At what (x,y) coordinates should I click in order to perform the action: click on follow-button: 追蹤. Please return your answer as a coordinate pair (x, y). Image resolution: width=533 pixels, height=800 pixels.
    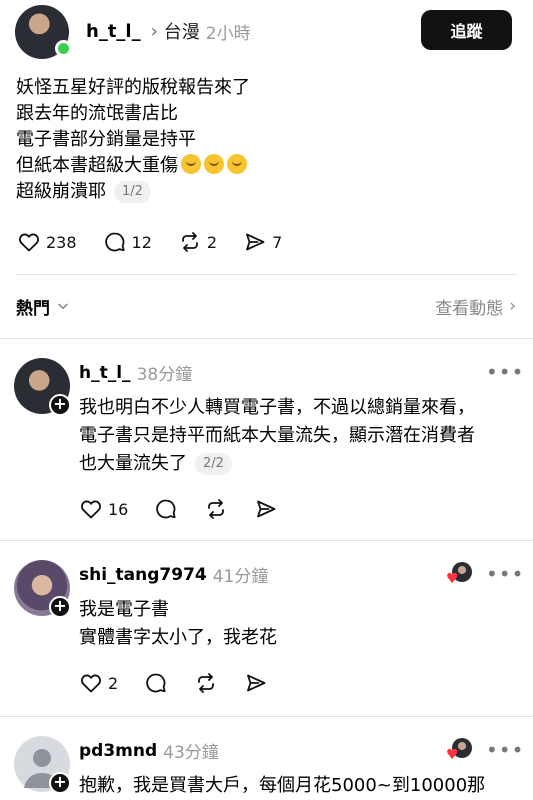
    Looking at the image, I should click on (466, 30).